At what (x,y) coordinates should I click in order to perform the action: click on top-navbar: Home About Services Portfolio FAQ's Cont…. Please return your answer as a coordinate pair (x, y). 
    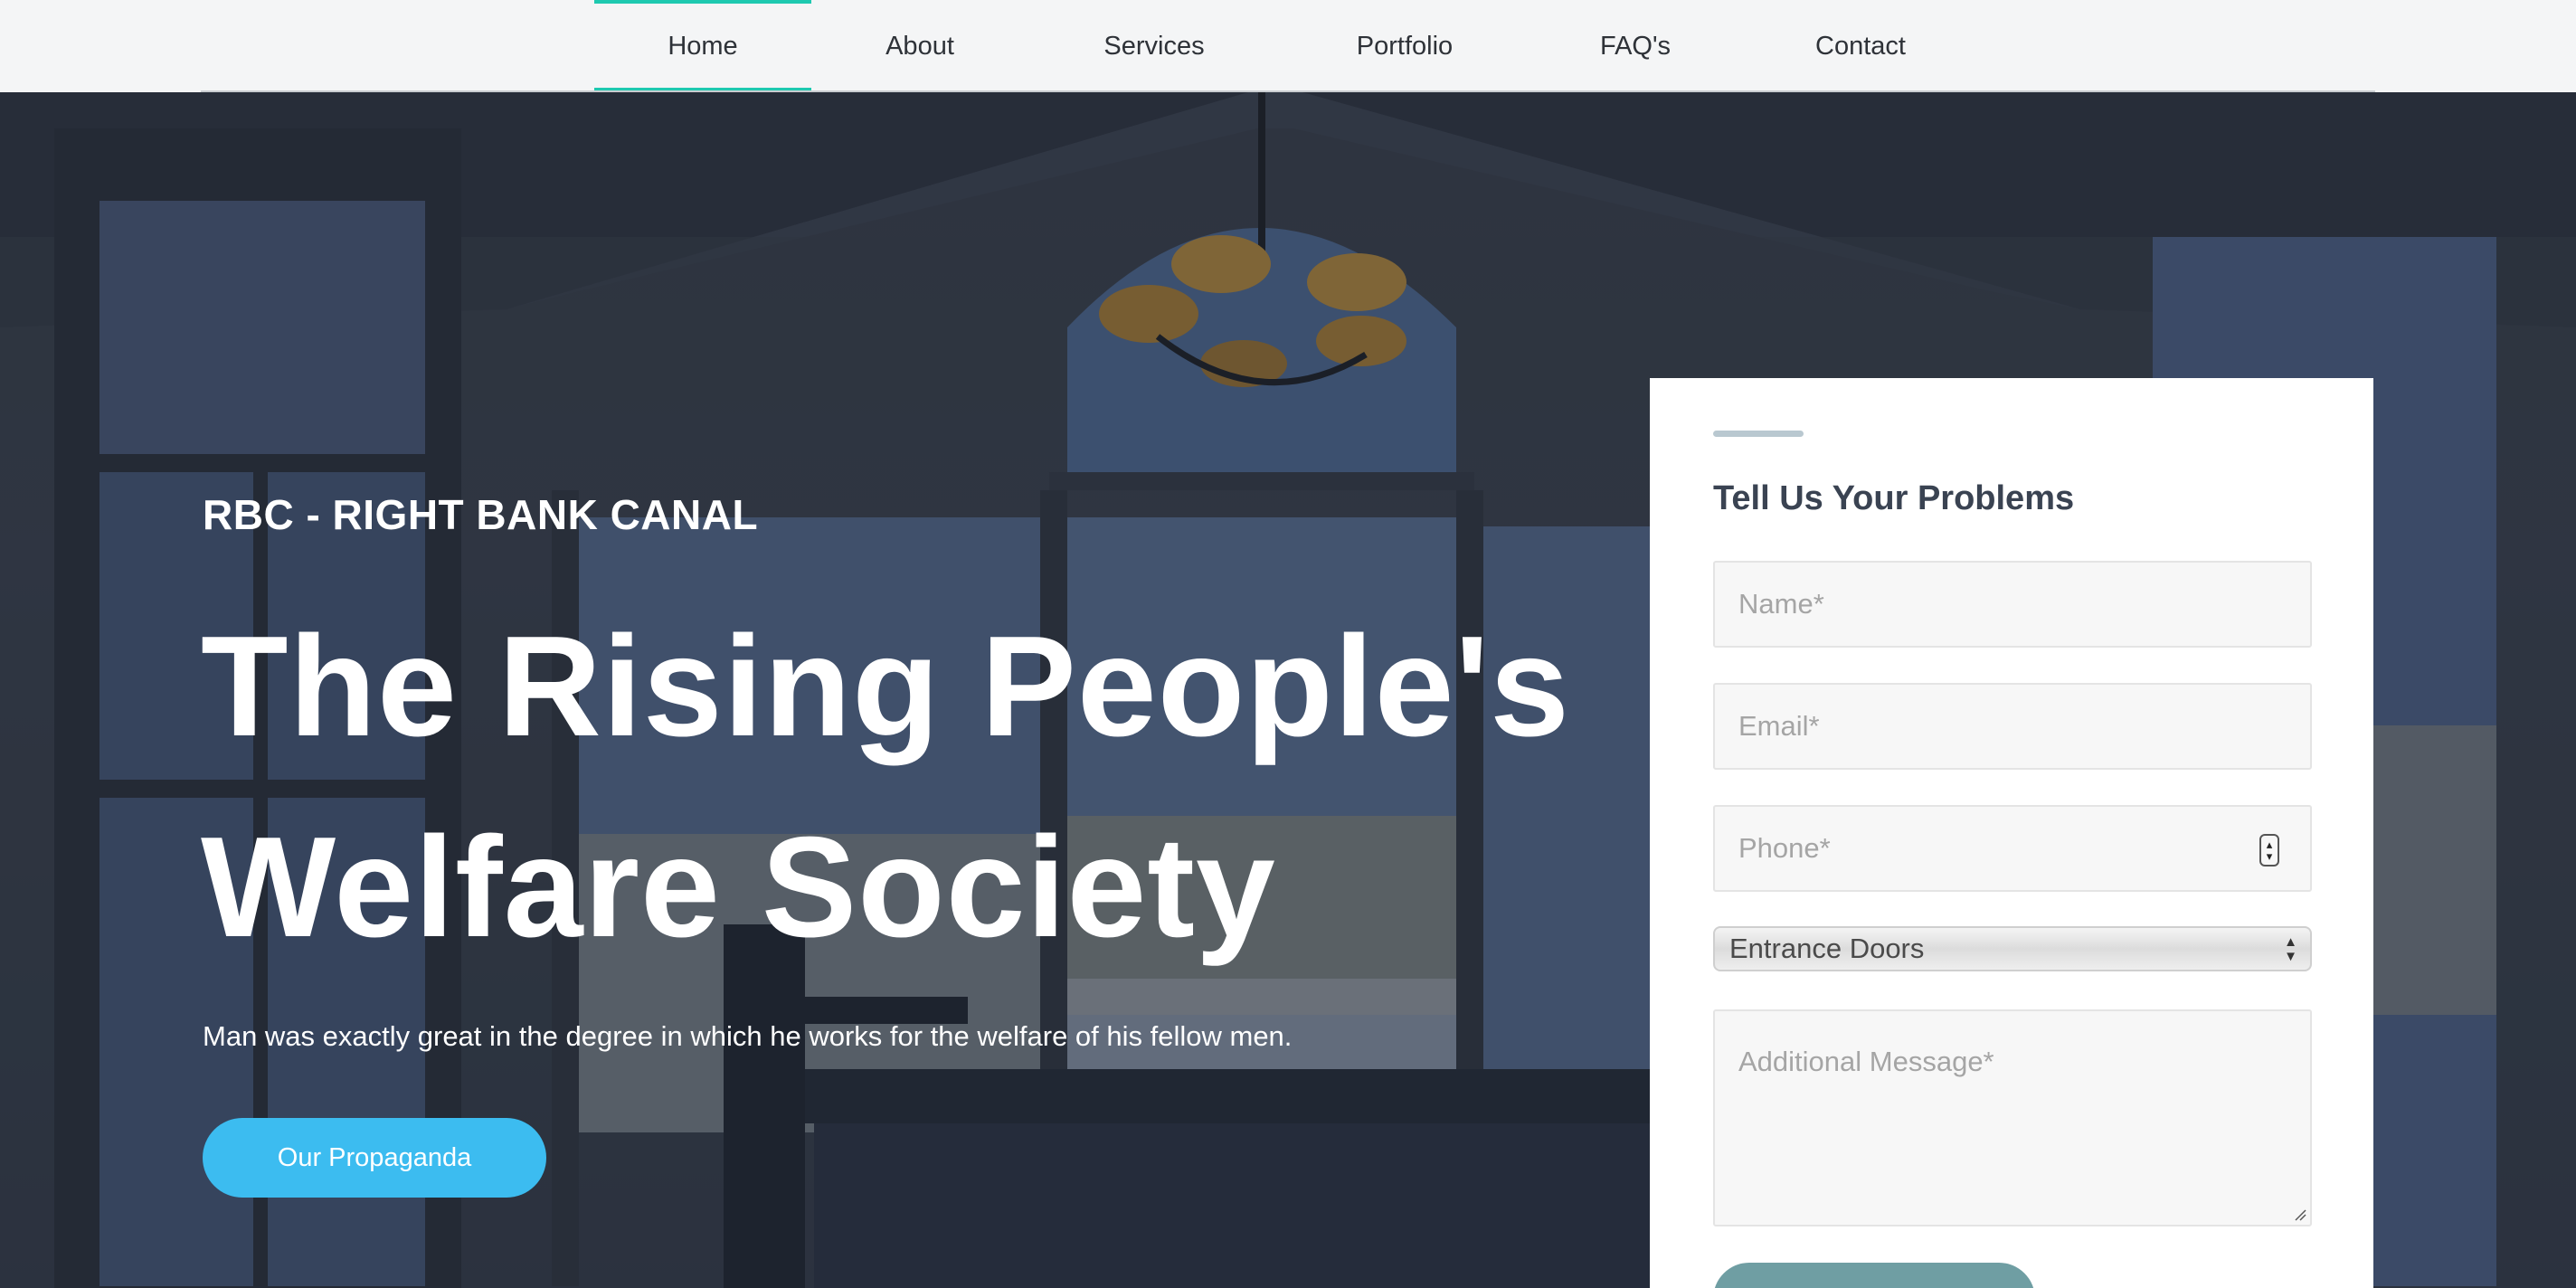
    Looking at the image, I should click on (1288, 46).